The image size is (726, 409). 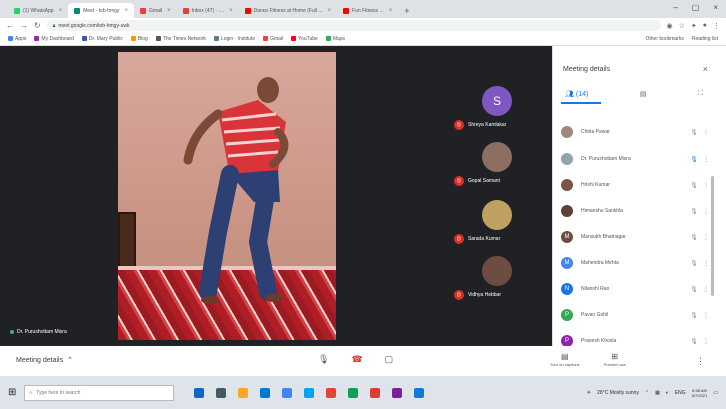 I want to click on task-view-icon, so click(x=221, y=392).